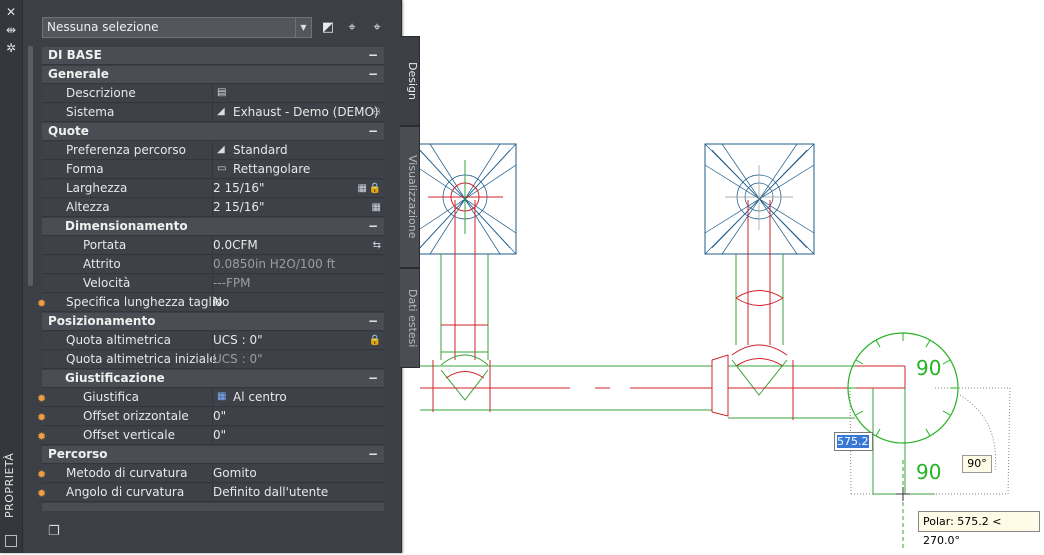 The image size is (1044, 555). What do you see at coordinates (9, 485) in the screenshot?
I see `palette-title: PROPRIETÀ` at bounding box center [9, 485].